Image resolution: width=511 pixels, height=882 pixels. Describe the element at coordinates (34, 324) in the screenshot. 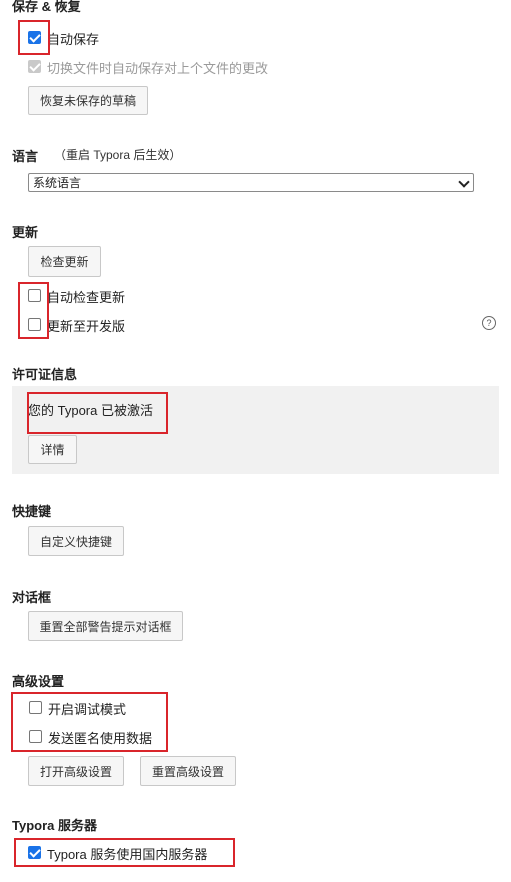

I see `dev-update-checkbox` at that location.